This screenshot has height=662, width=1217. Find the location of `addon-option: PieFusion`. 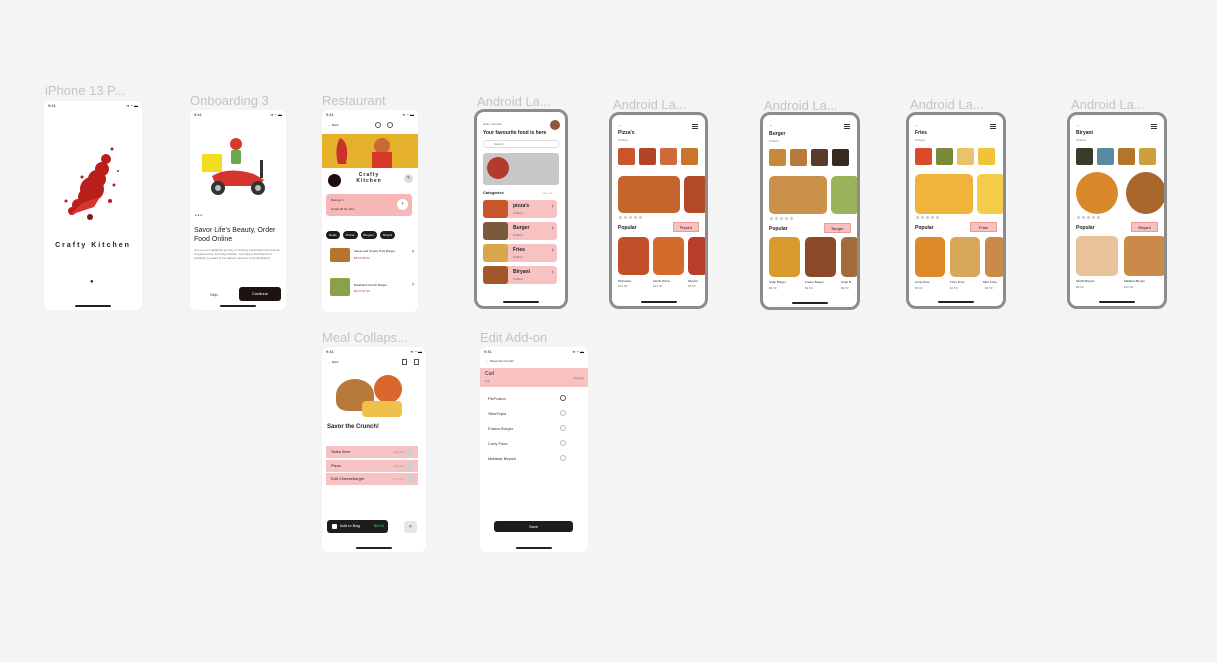

addon-option: PieFusion is located at coordinates (497, 398).